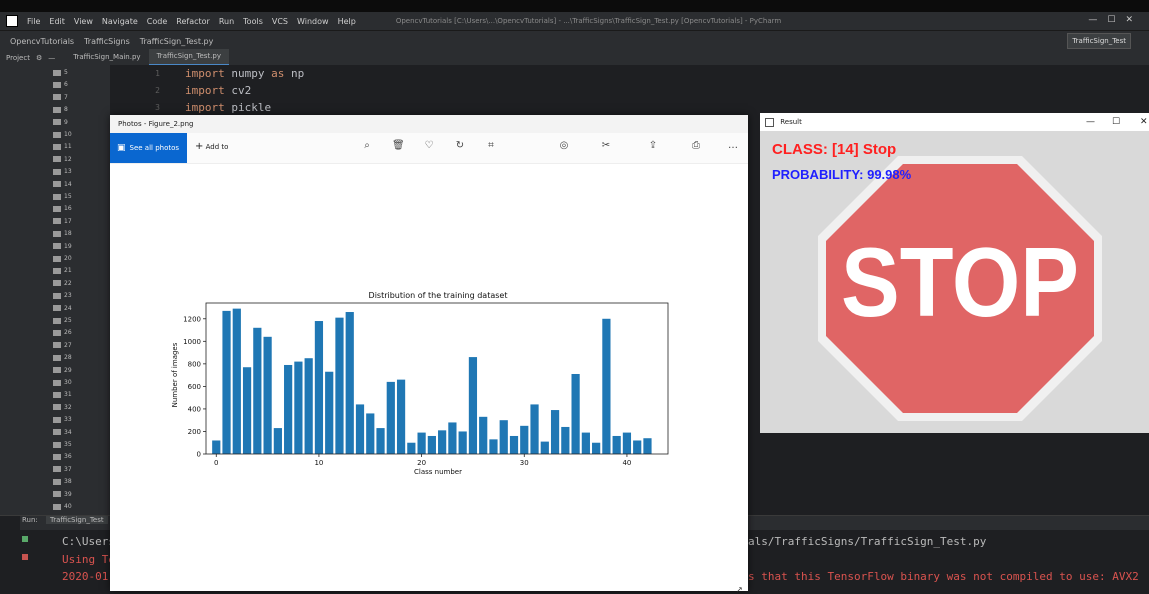 The image size is (1149, 594). Describe the element at coordinates (318, 463) in the screenshot. I see `x-tick-label: 10` at that location.